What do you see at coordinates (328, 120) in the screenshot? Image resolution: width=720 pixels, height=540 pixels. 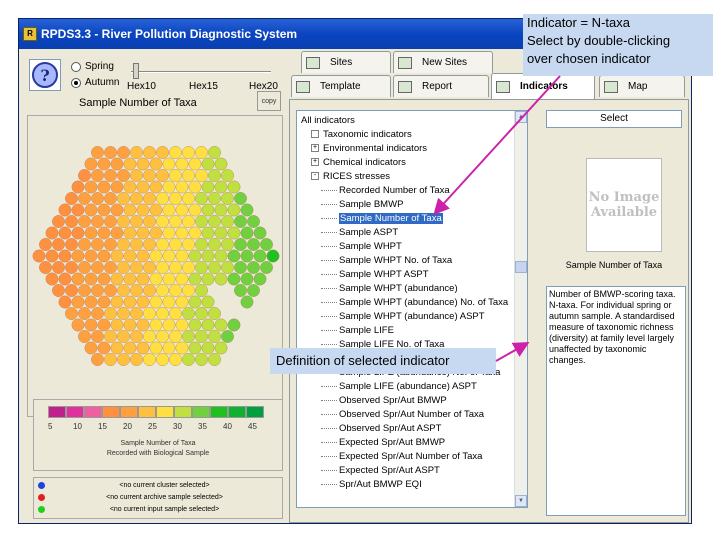 I see `tree-item: All indicators` at bounding box center [328, 120].